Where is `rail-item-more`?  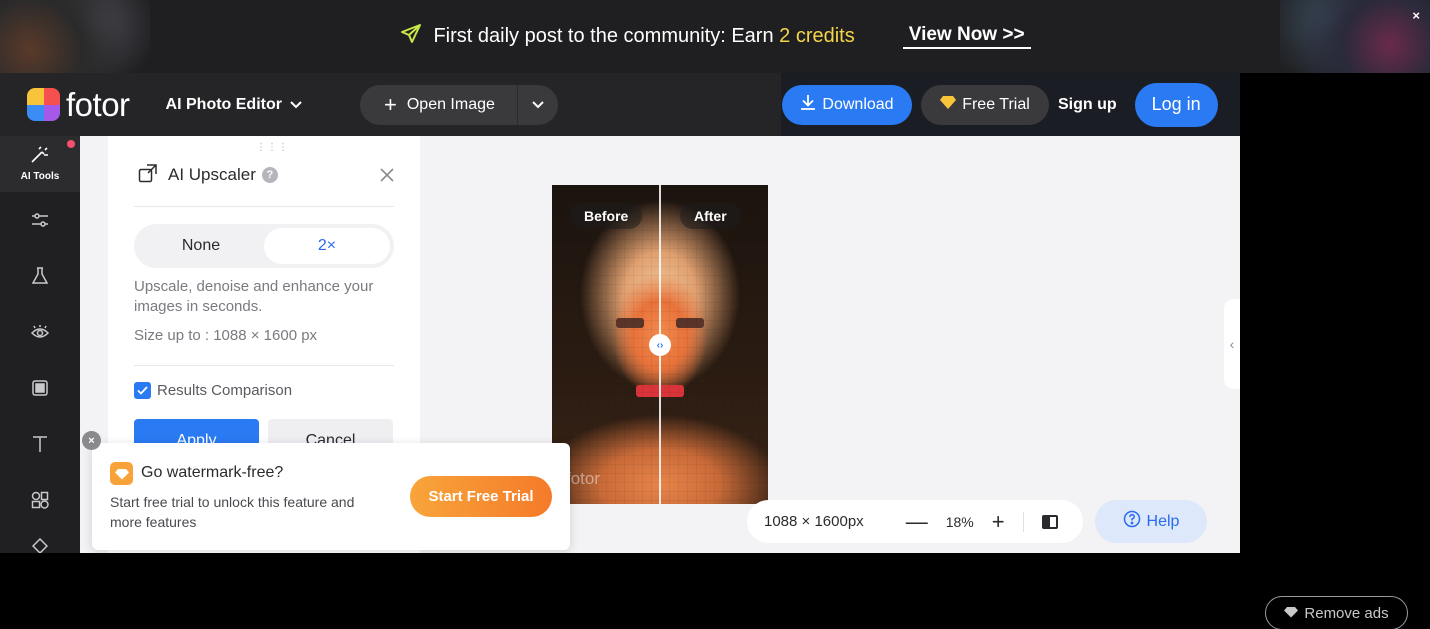
rail-item-more is located at coordinates (40, 541).